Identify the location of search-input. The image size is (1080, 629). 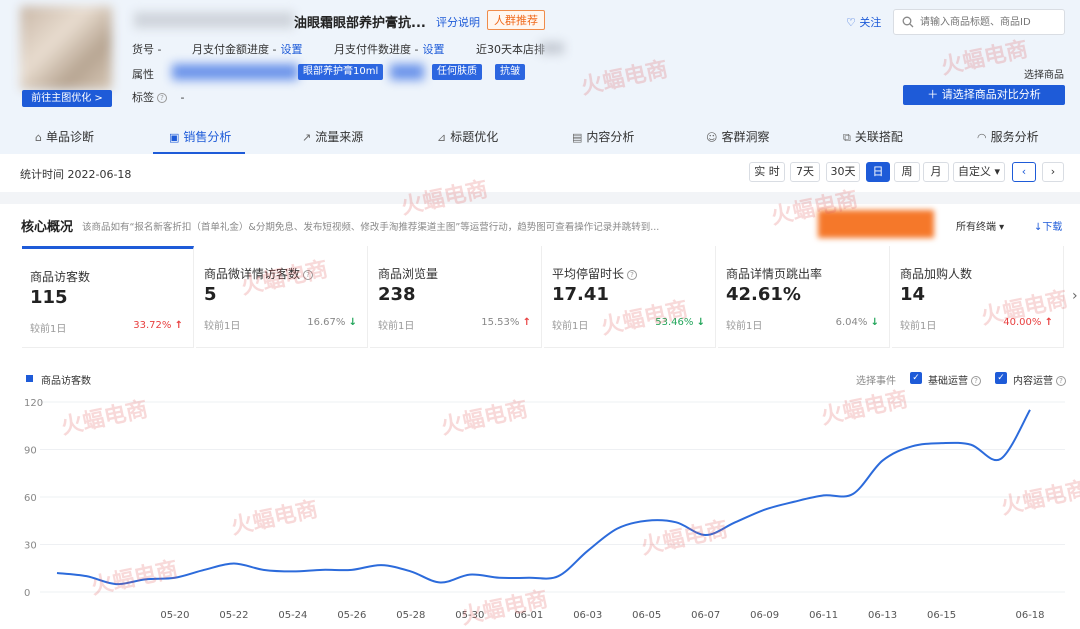
(990, 22).